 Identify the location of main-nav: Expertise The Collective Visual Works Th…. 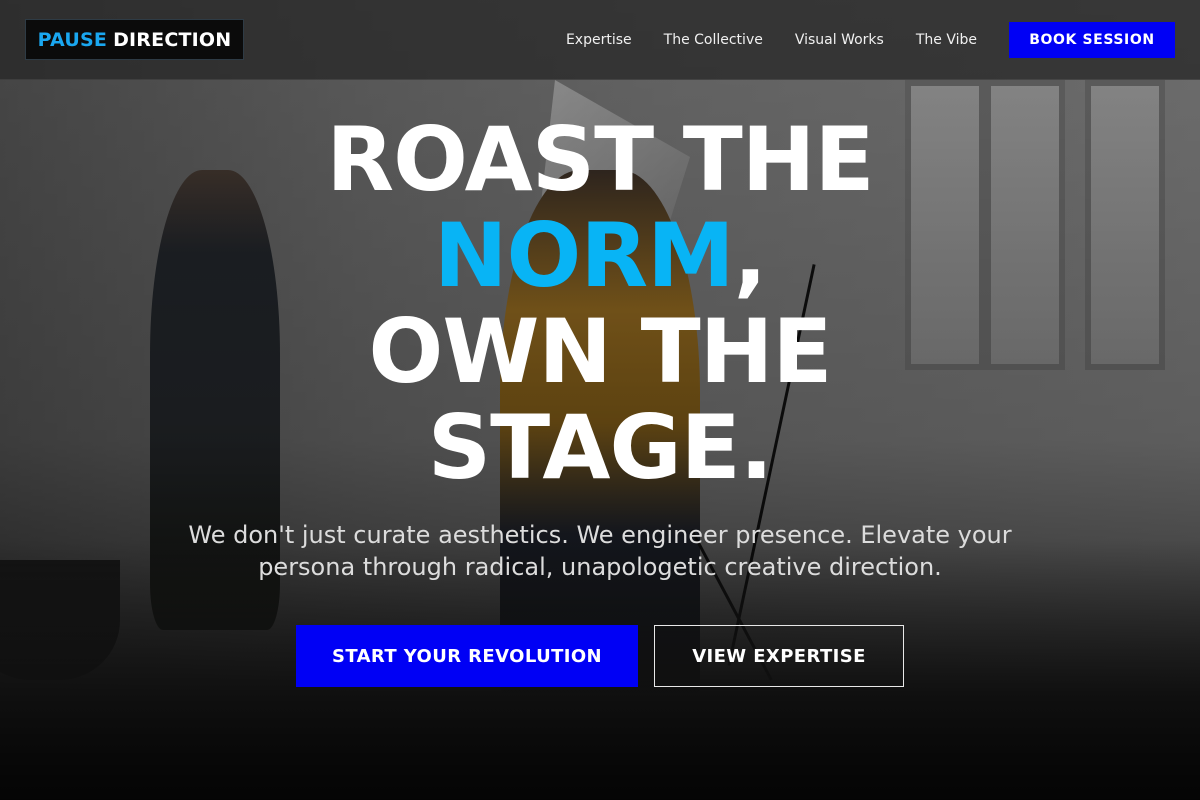
(870, 40).